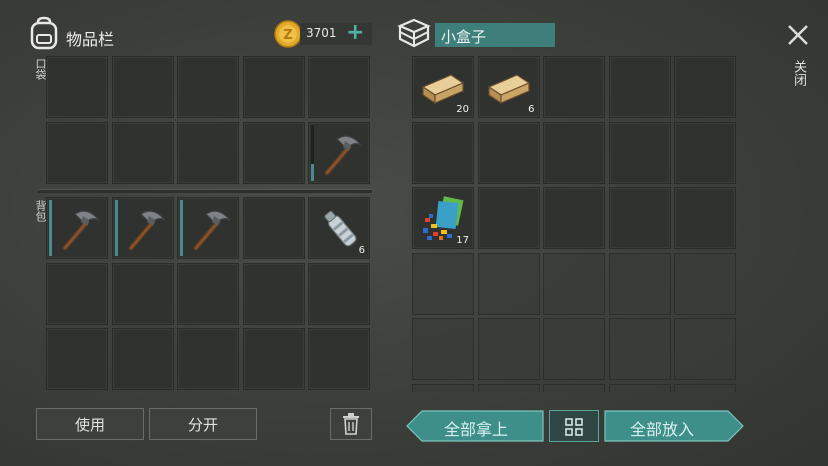  I want to click on item-count: 17, so click(462, 240).